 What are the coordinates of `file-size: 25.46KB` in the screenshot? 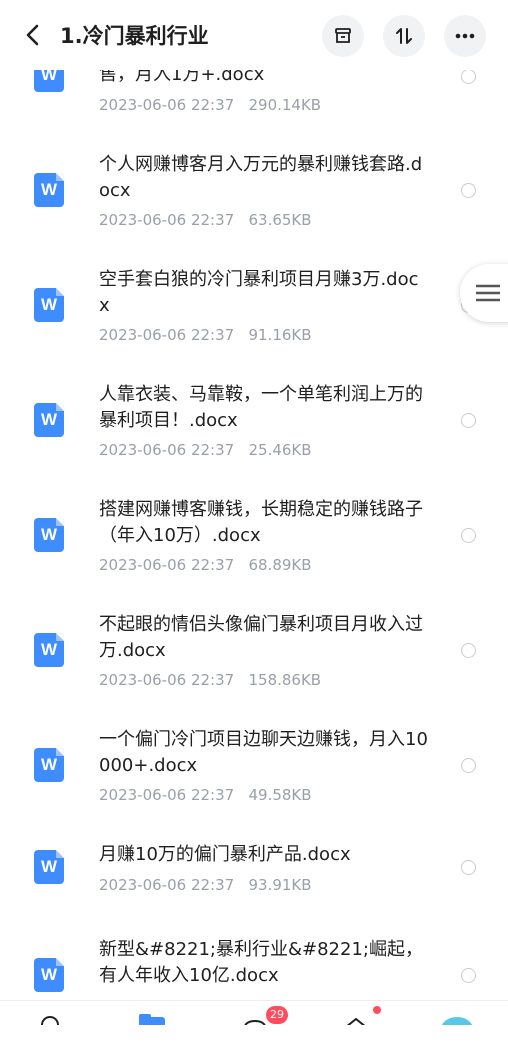 It's located at (280, 450).